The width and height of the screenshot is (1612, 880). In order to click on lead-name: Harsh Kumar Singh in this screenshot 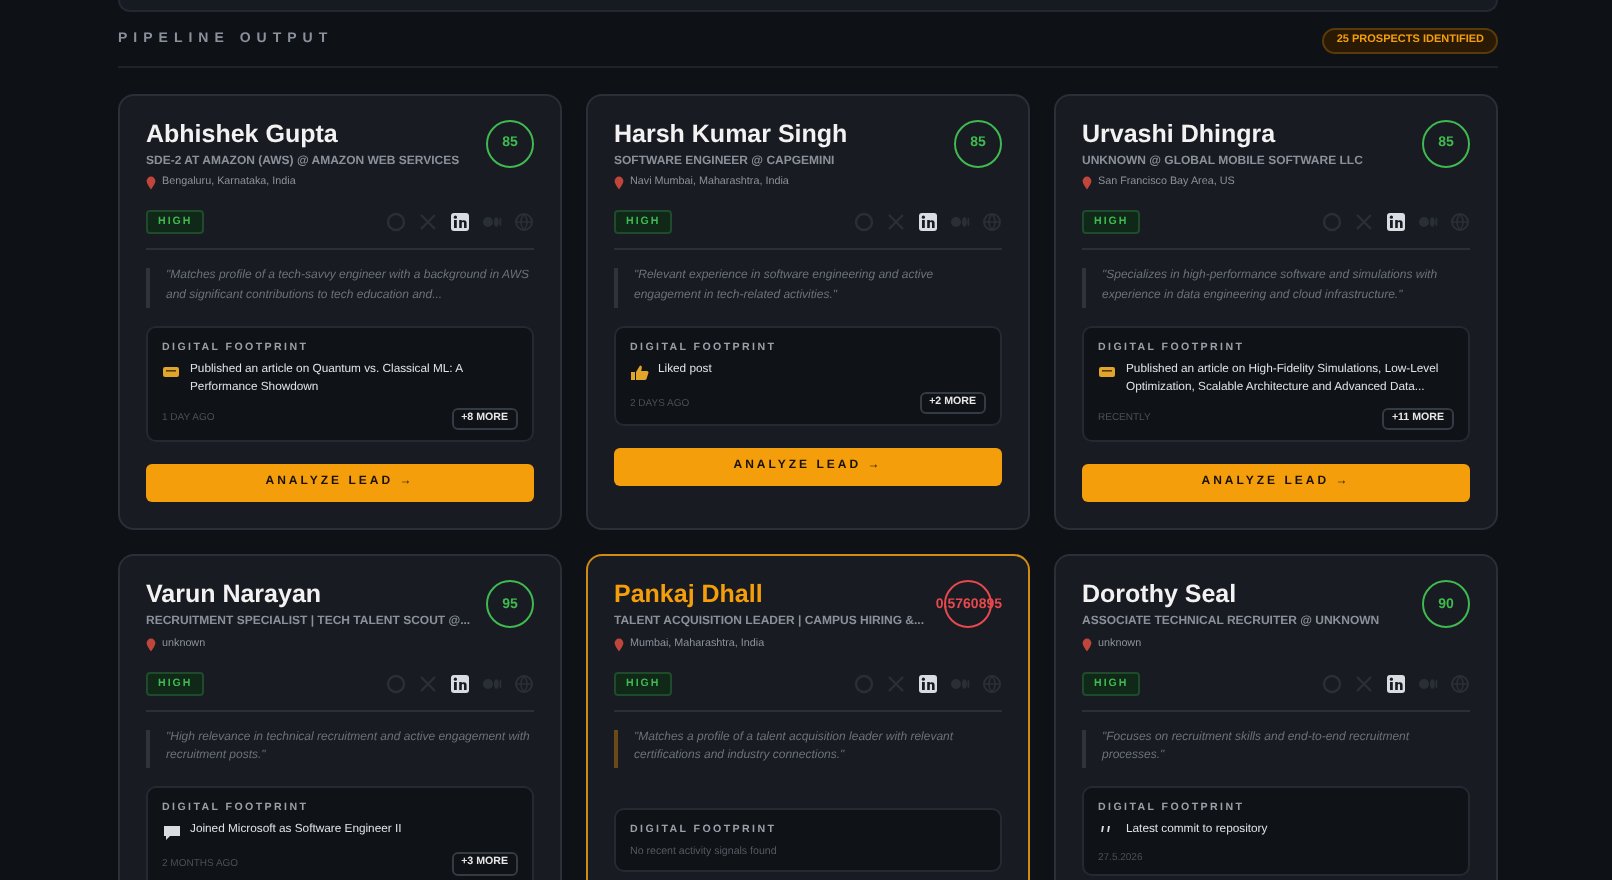, I will do `click(731, 133)`.